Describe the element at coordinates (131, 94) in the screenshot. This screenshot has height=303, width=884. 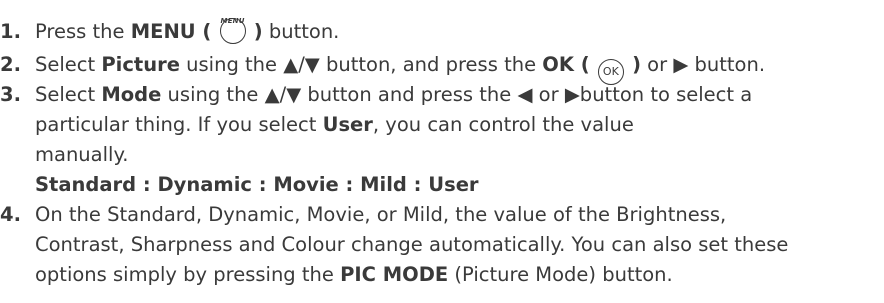
I see `mode-label: Mode` at that location.